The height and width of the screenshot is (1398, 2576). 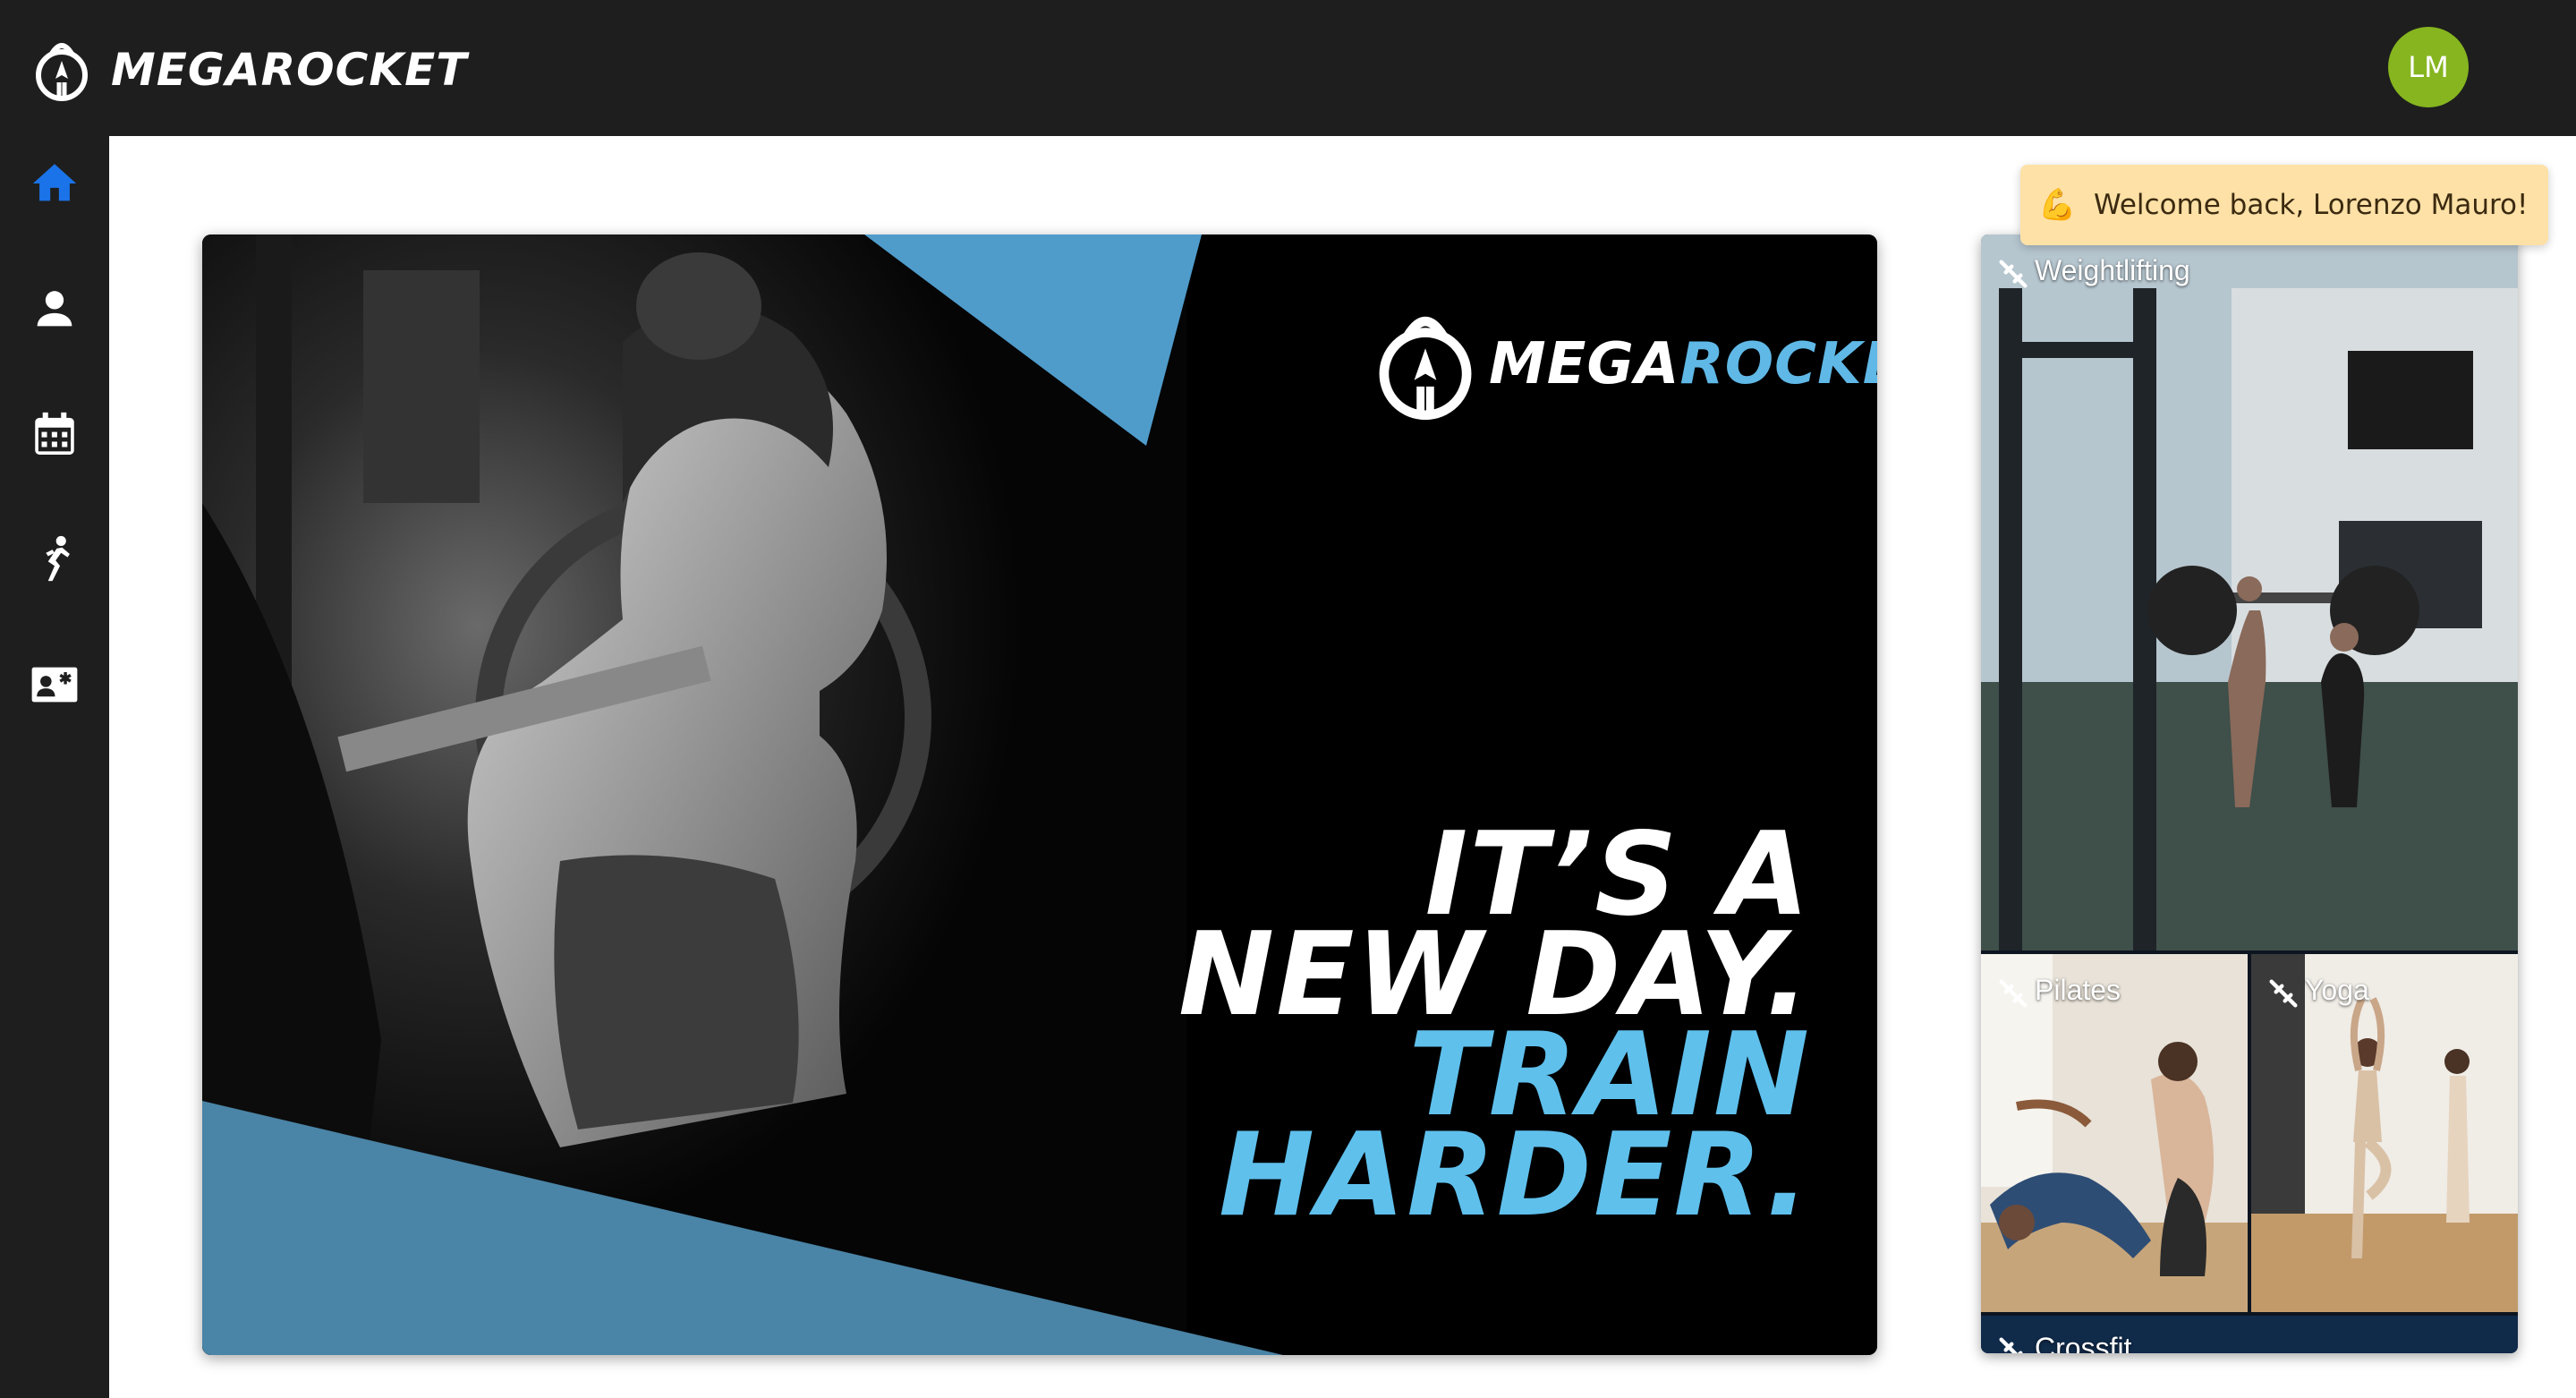 I want to click on hero-brand-logo: MEGAROCKET, so click(x=1626, y=364).